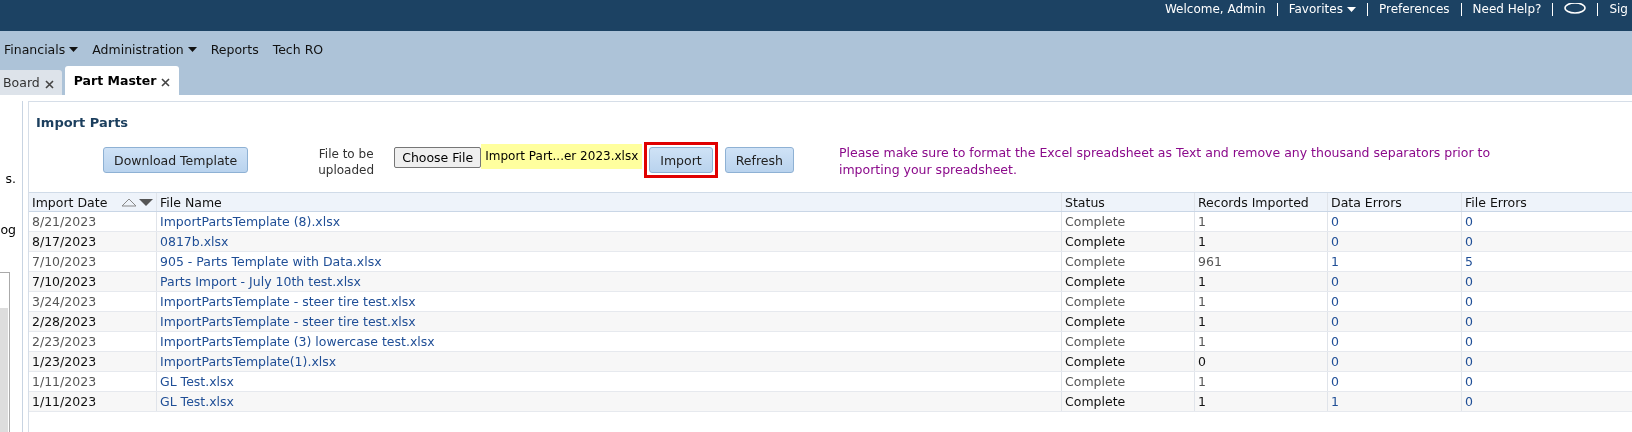 The image size is (1632, 432). What do you see at coordinates (138, 202) in the screenshot?
I see `sort-icon` at bounding box center [138, 202].